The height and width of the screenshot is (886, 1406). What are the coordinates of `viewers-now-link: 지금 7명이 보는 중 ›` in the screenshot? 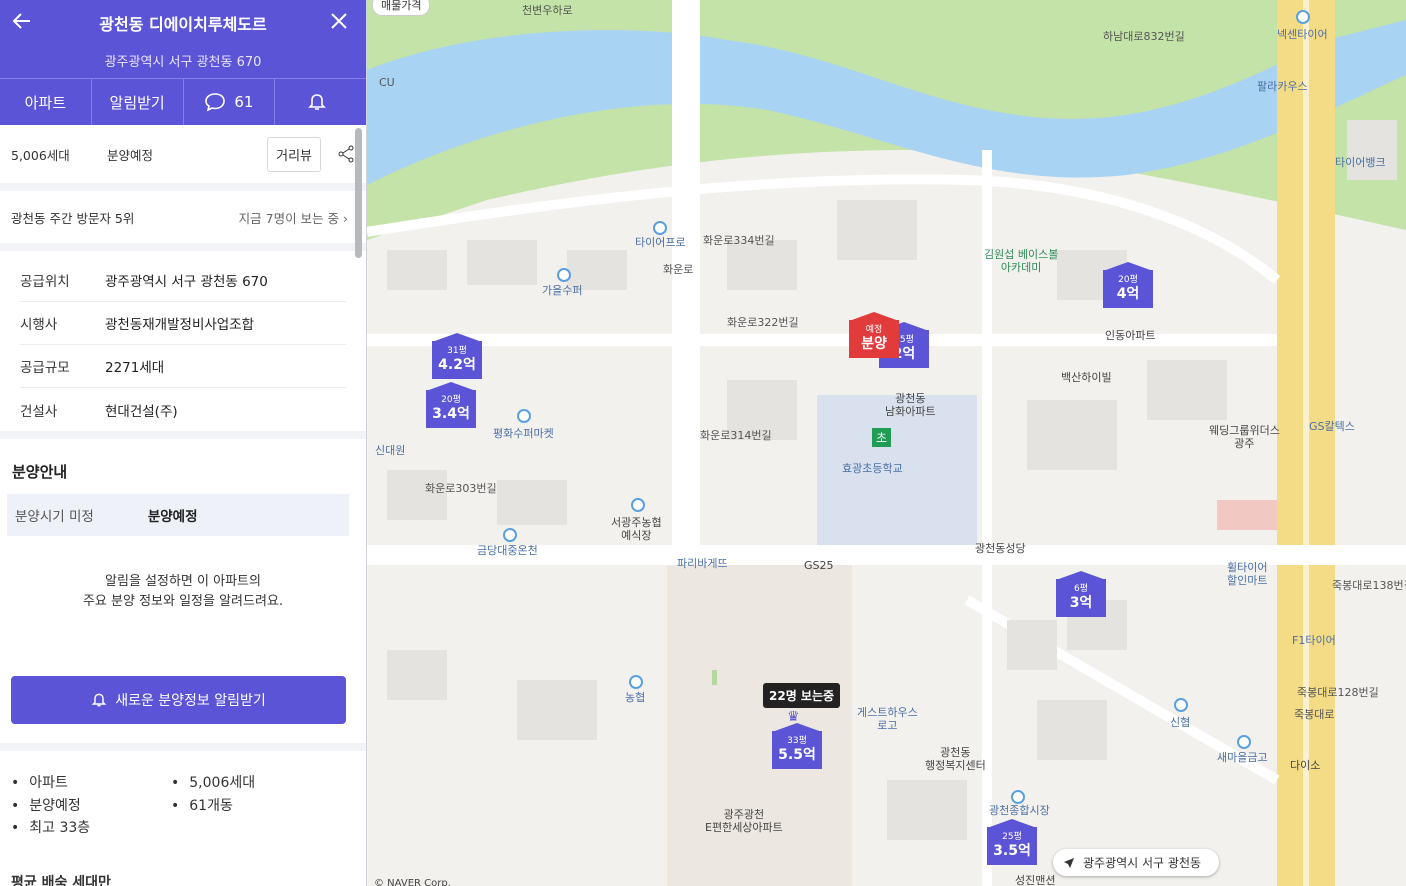 It's located at (293, 217).